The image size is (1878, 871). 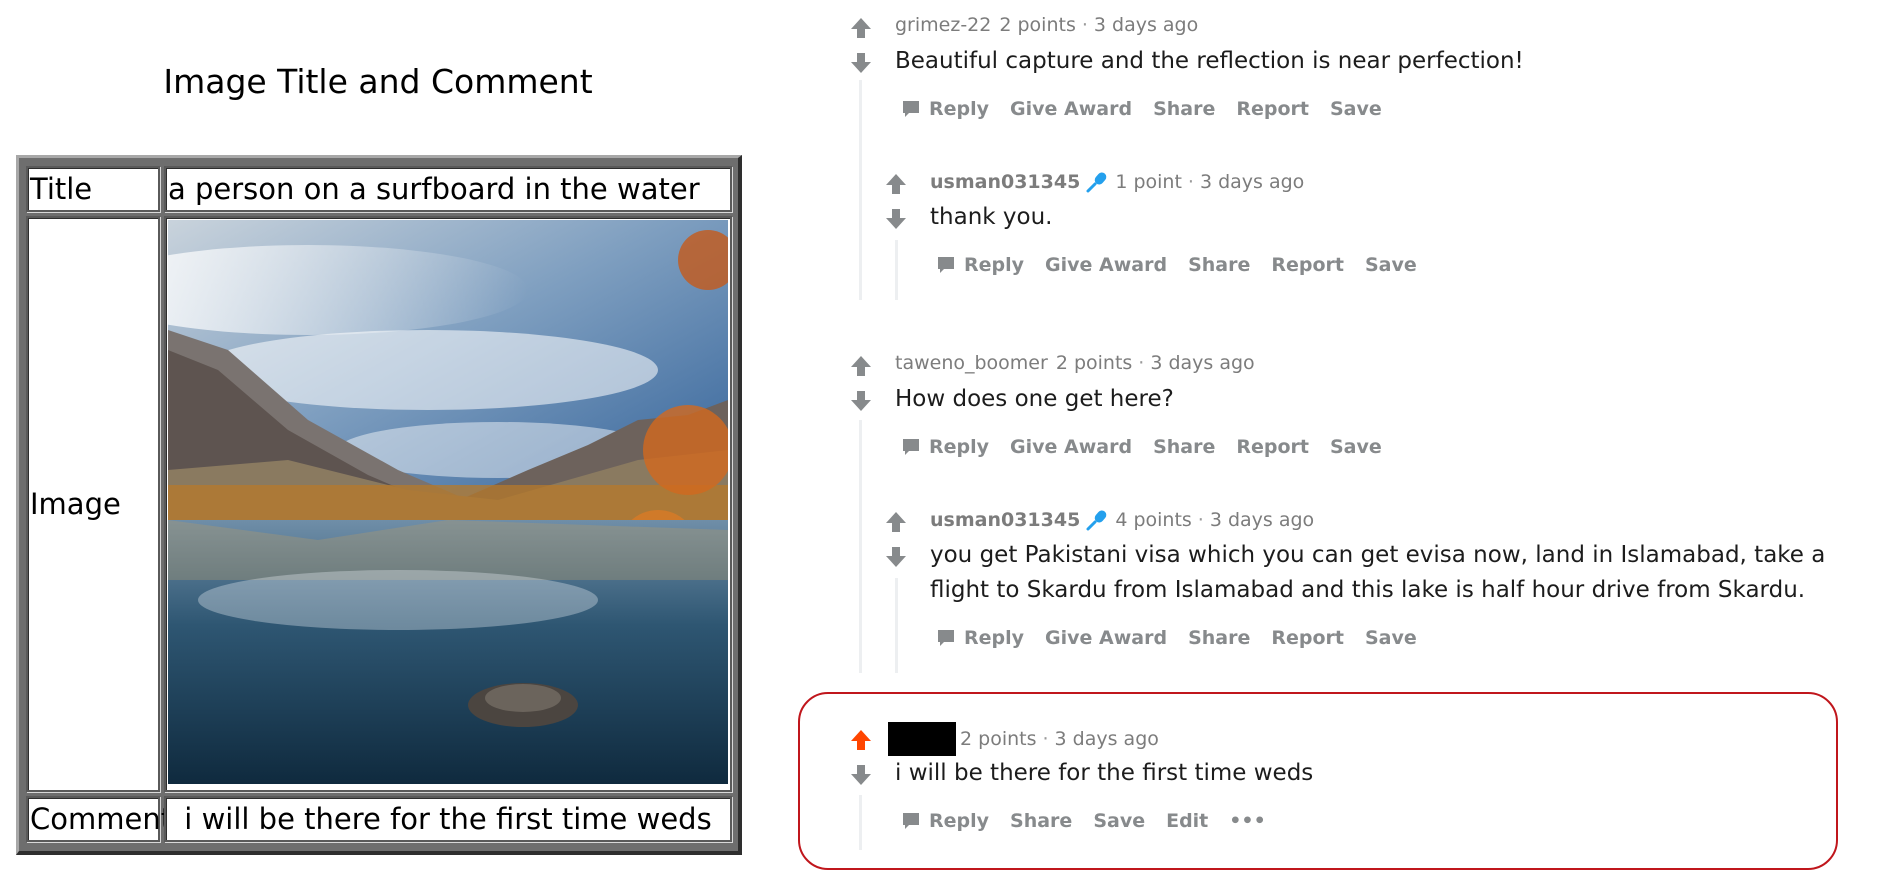 I want to click on comment-meta: taweno_boomer 2 points · 3 days ago, so click(x=1075, y=363).